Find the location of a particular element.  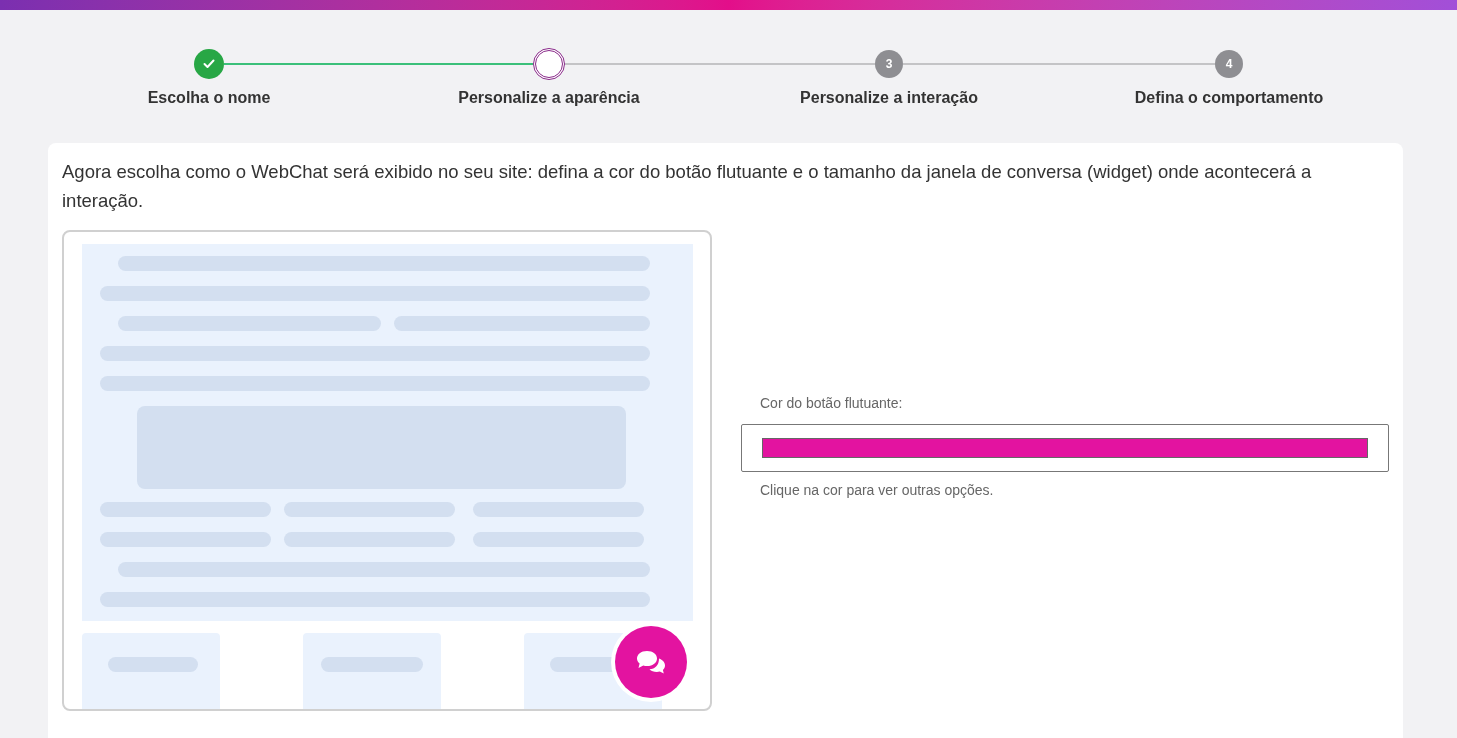

color-swatch is located at coordinates (1065, 447).